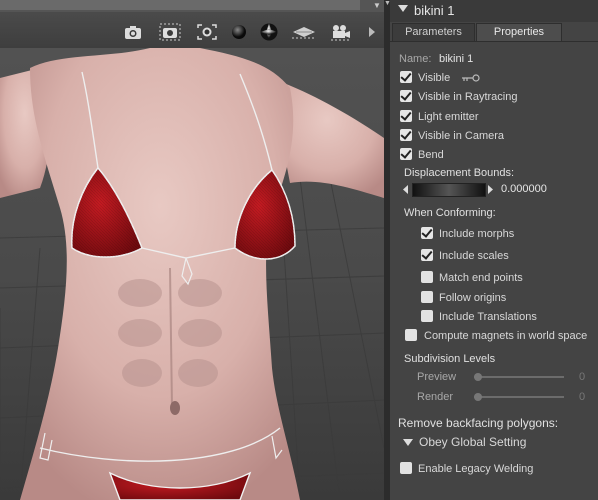 The image size is (598, 500). What do you see at coordinates (519, 397) in the screenshot?
I see `render-slider` at bounding box center [519, 397].